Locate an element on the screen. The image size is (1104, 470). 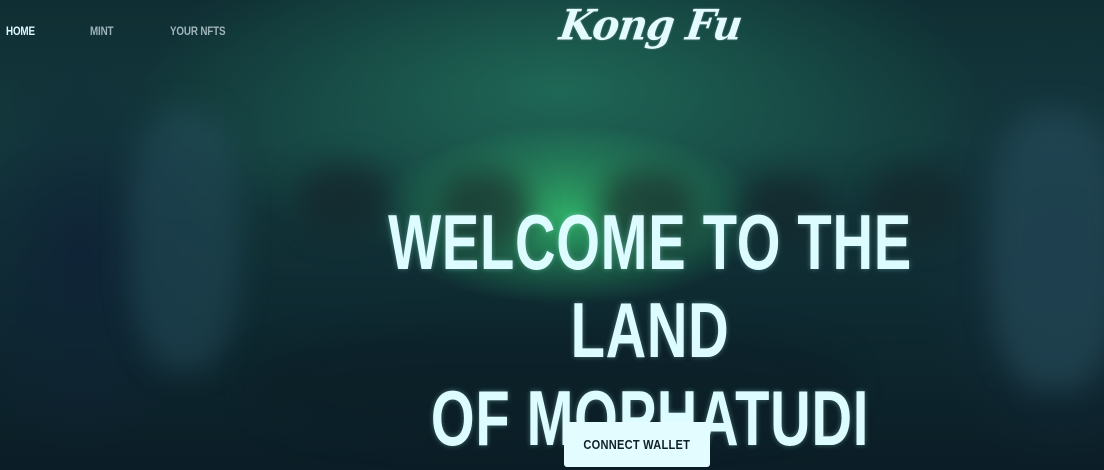
top-nav: HOME MINT YOUR NFTS is located at coordinates (148, 31).